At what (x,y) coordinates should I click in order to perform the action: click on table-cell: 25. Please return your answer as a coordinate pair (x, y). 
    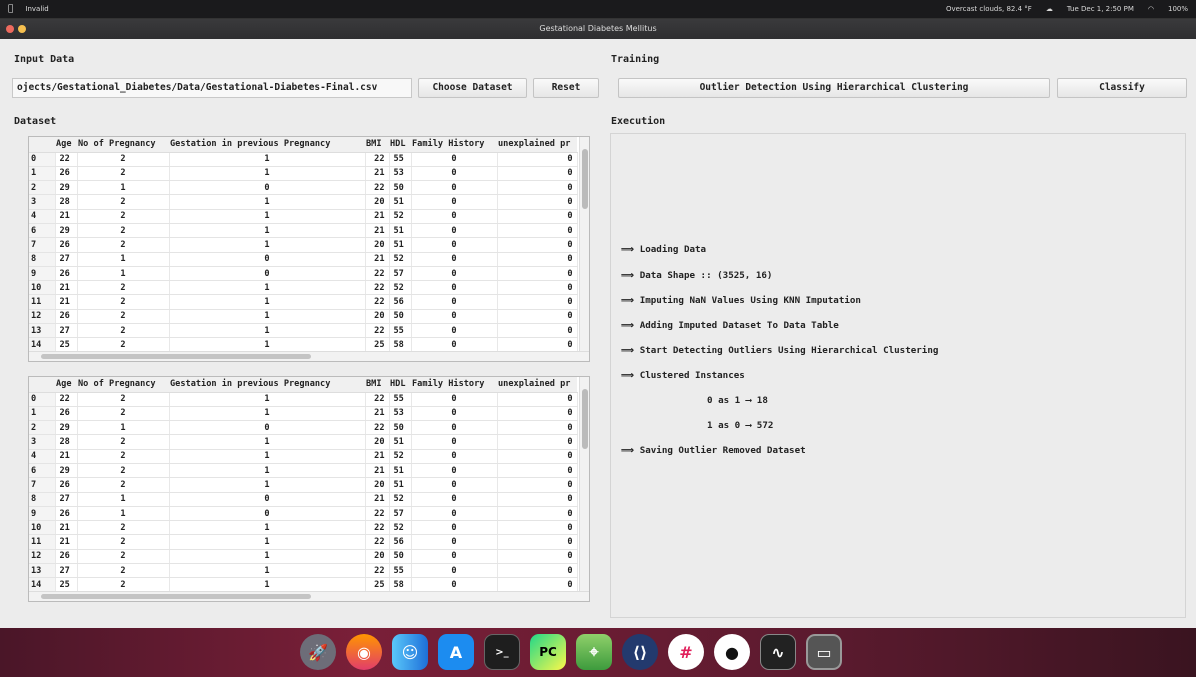
    Looking at the image, I should click on (66, 585).